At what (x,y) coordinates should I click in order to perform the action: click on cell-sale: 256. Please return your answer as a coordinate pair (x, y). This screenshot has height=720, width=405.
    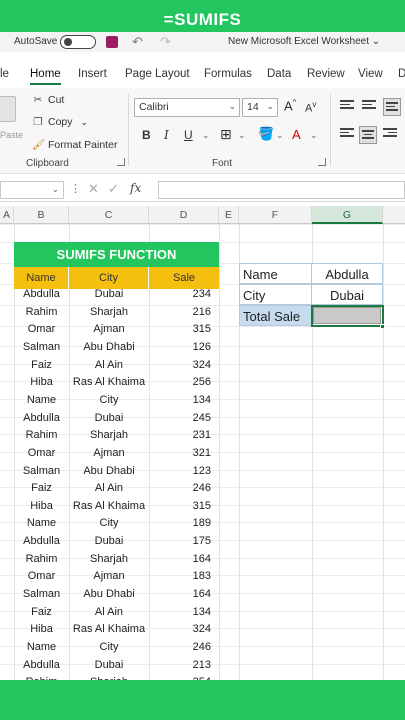
    Looking at the image, I should click on (184, 382).